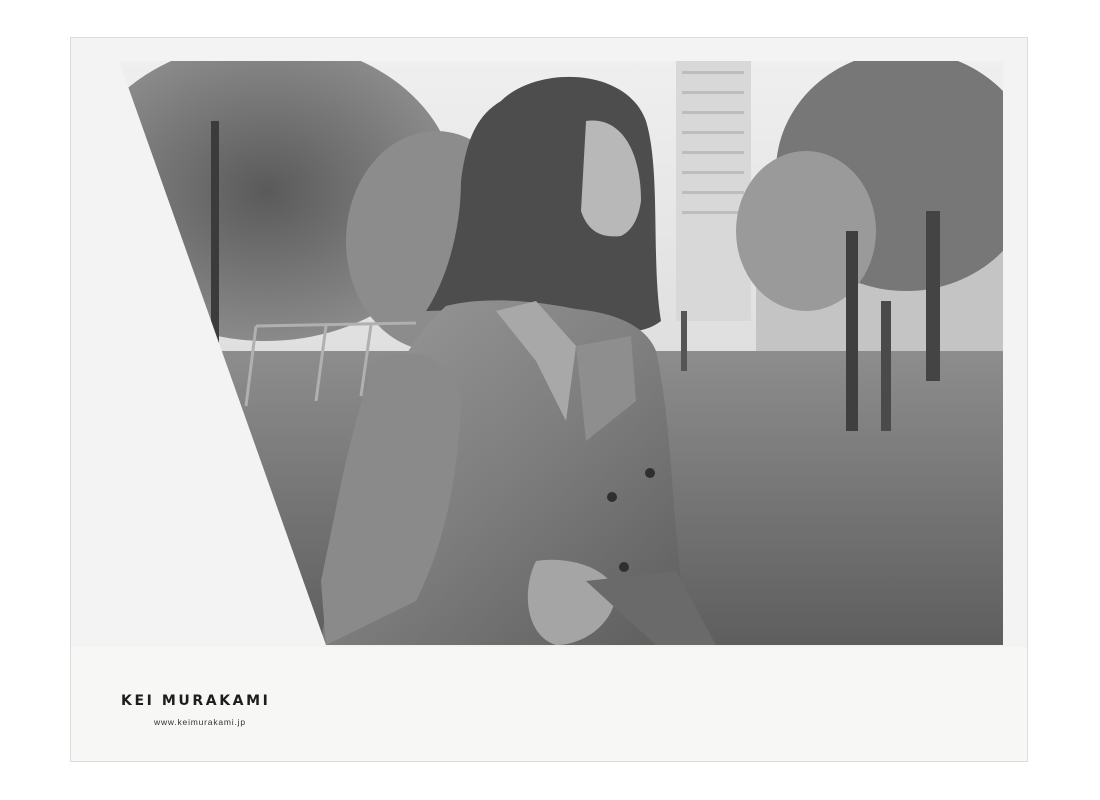  Describe the element at coordinates (196, 701) in the screenshot. I see `brand-name: KEI MURAKAMI` at that location.